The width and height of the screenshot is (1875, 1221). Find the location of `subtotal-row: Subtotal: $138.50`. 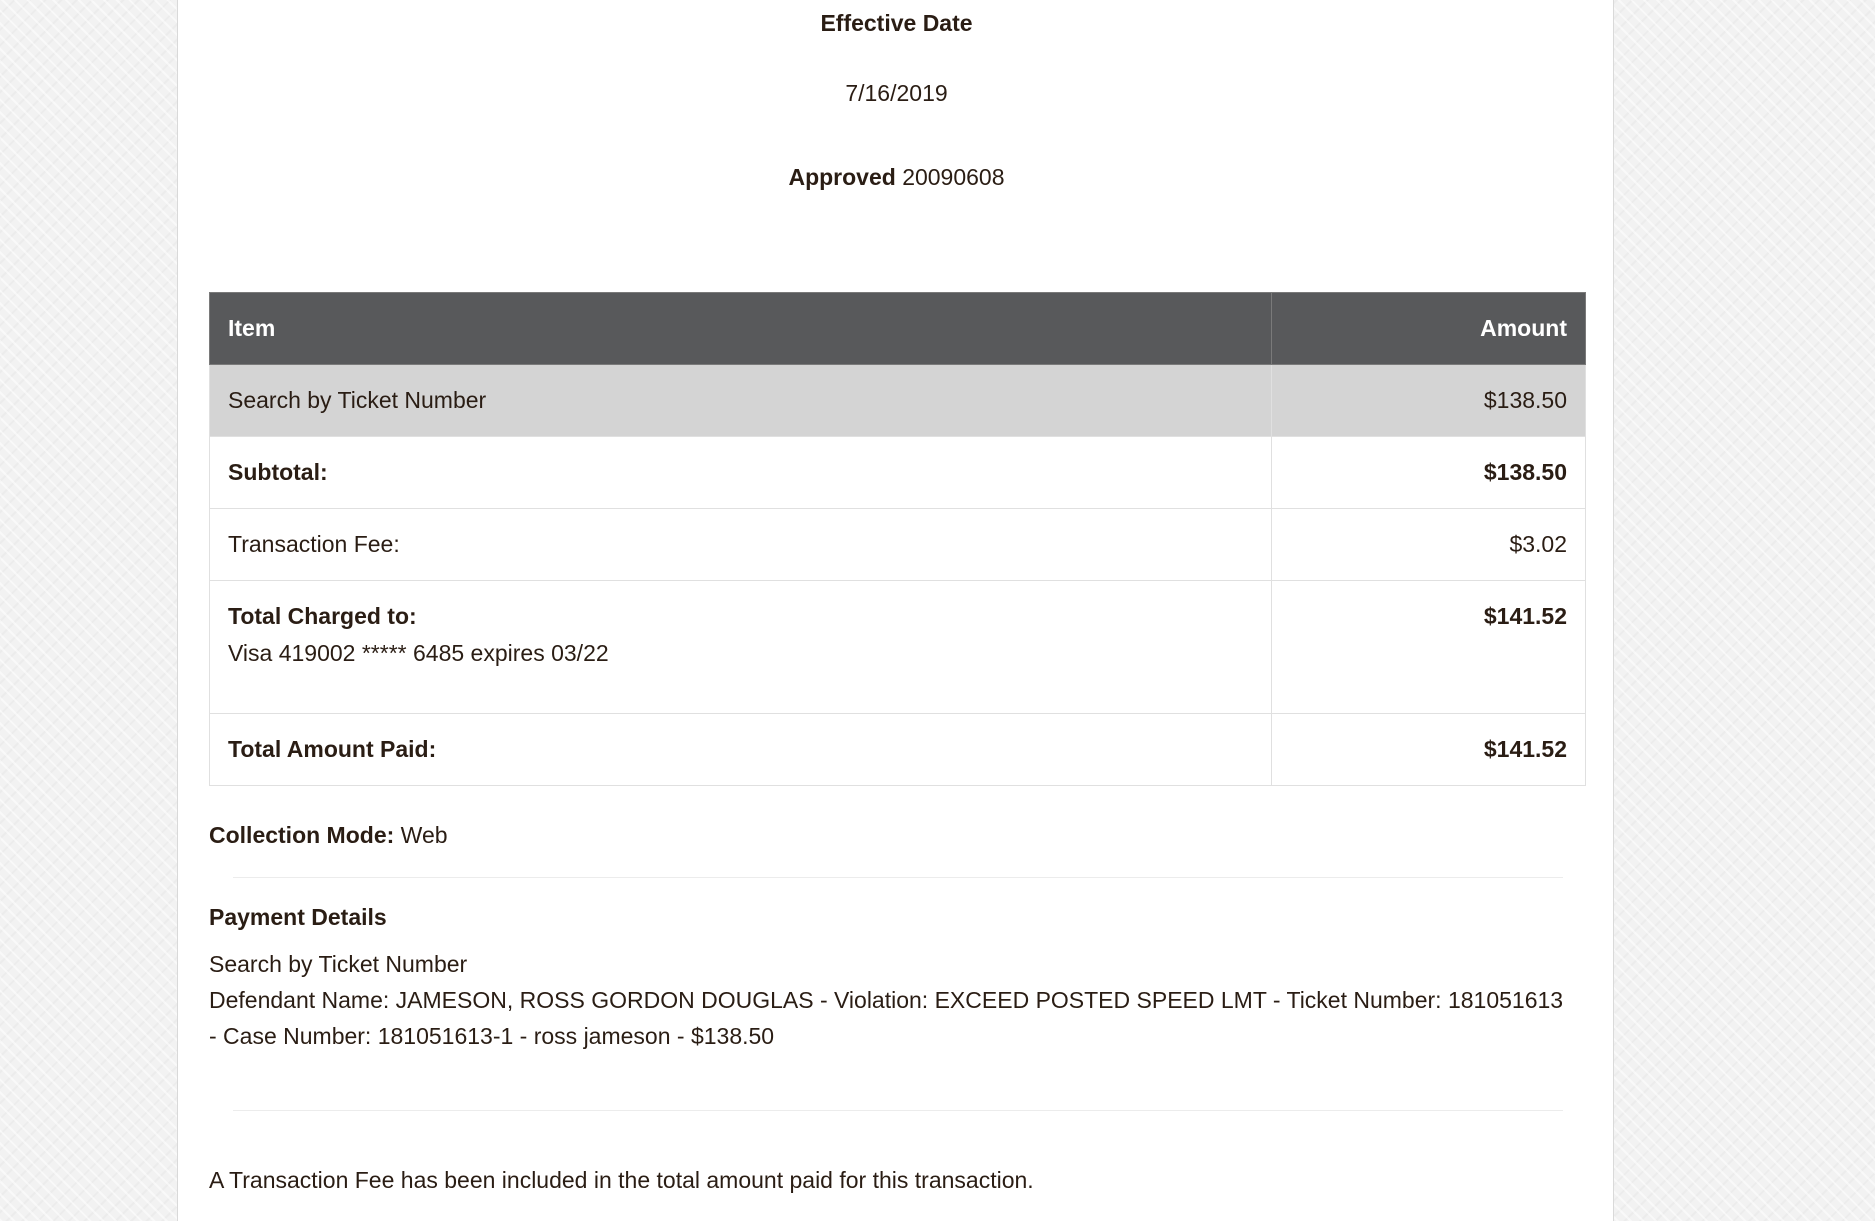

subtotal-row: Subtotal: $138.50 is located at coordinates (897, 472).